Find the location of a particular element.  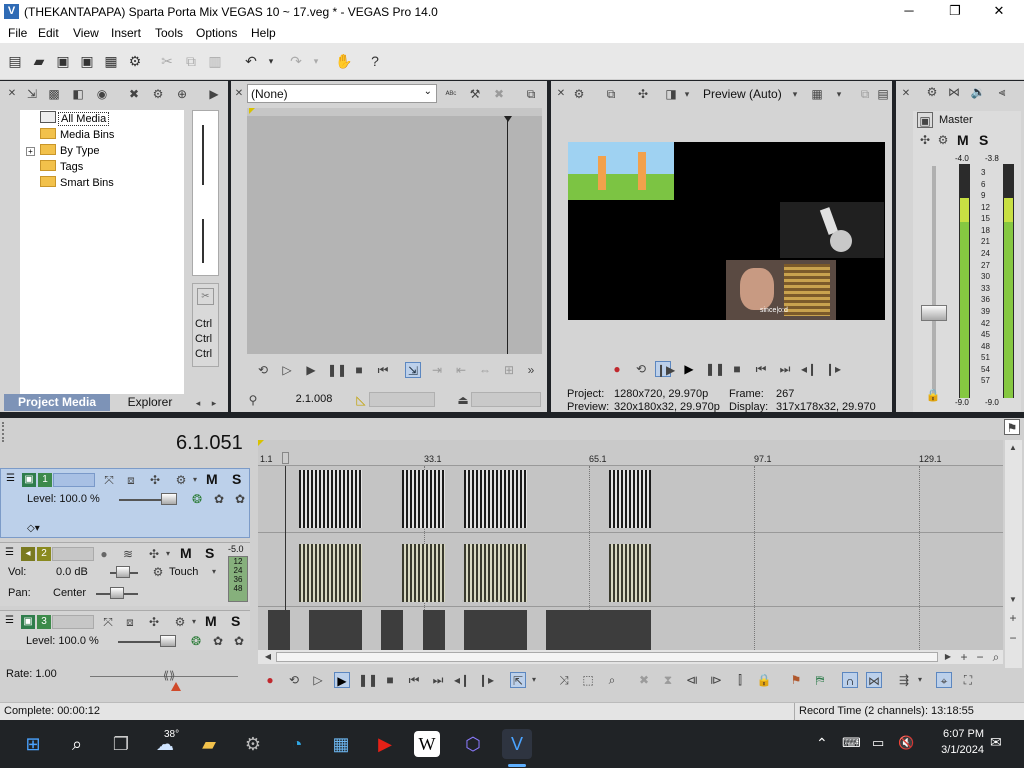

master-solo-button: S is located at coordinates (983, 140).